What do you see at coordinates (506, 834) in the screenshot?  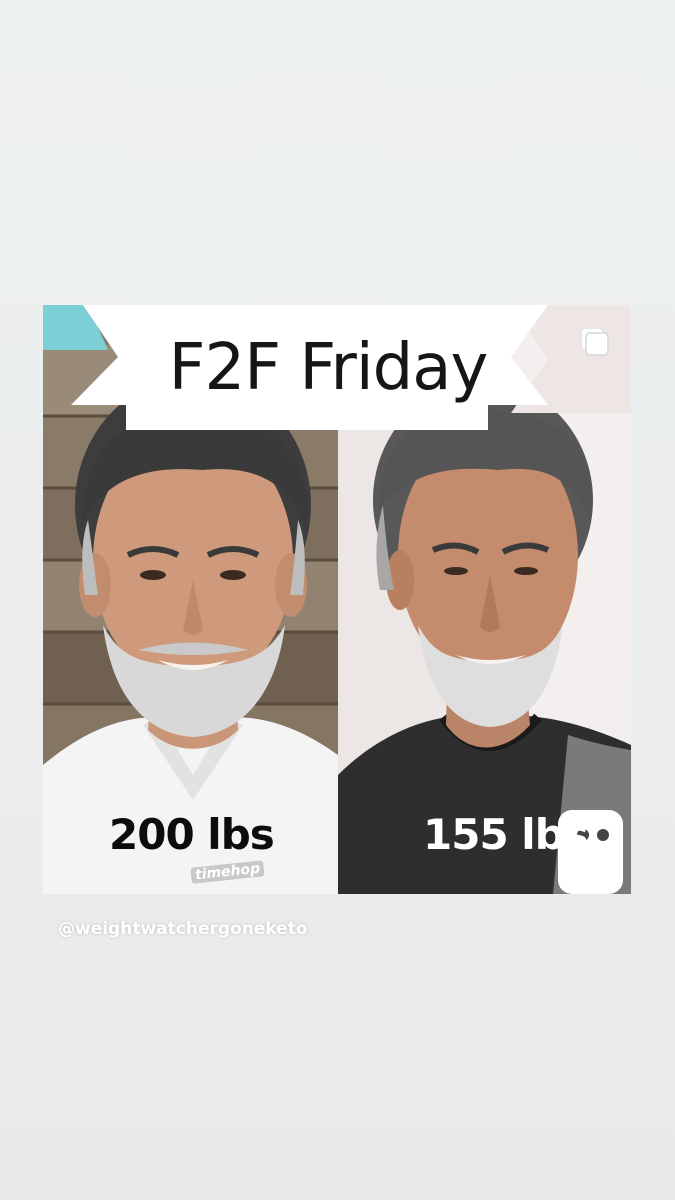 I see `after-weight-label: 155 lbs` at bounding box center [506, 834].